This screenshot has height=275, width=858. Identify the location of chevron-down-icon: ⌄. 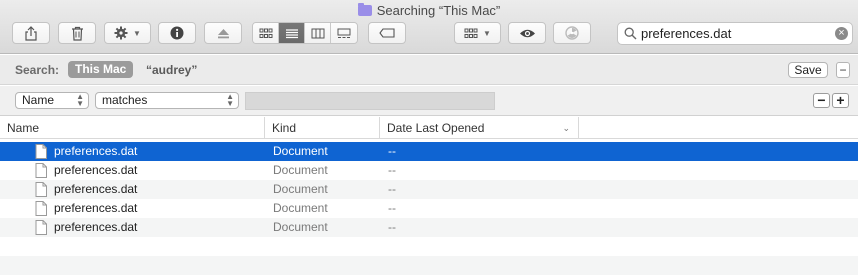
(566, 128).